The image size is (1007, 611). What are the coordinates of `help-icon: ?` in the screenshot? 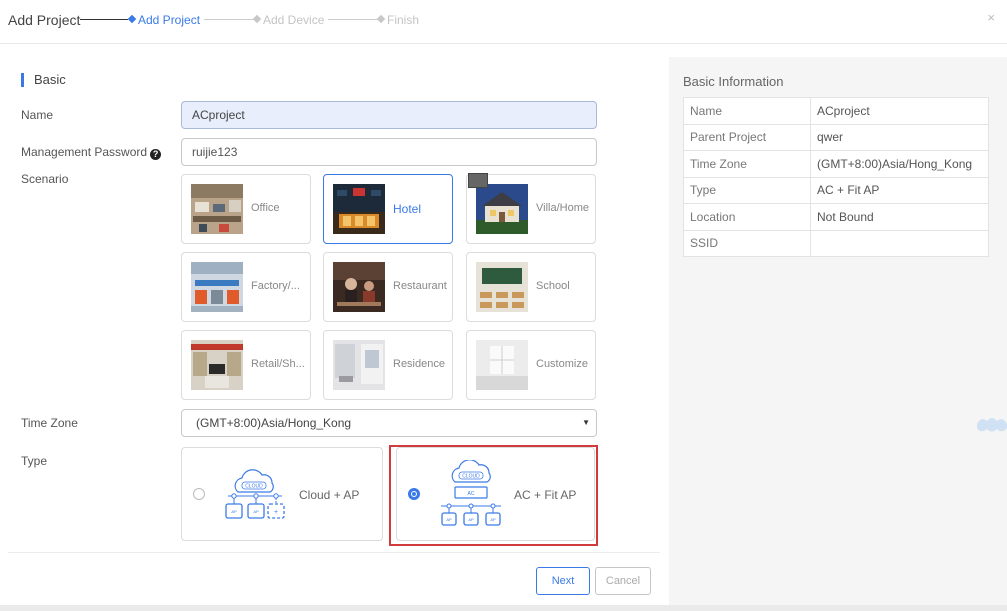 It's located at (156, 154).